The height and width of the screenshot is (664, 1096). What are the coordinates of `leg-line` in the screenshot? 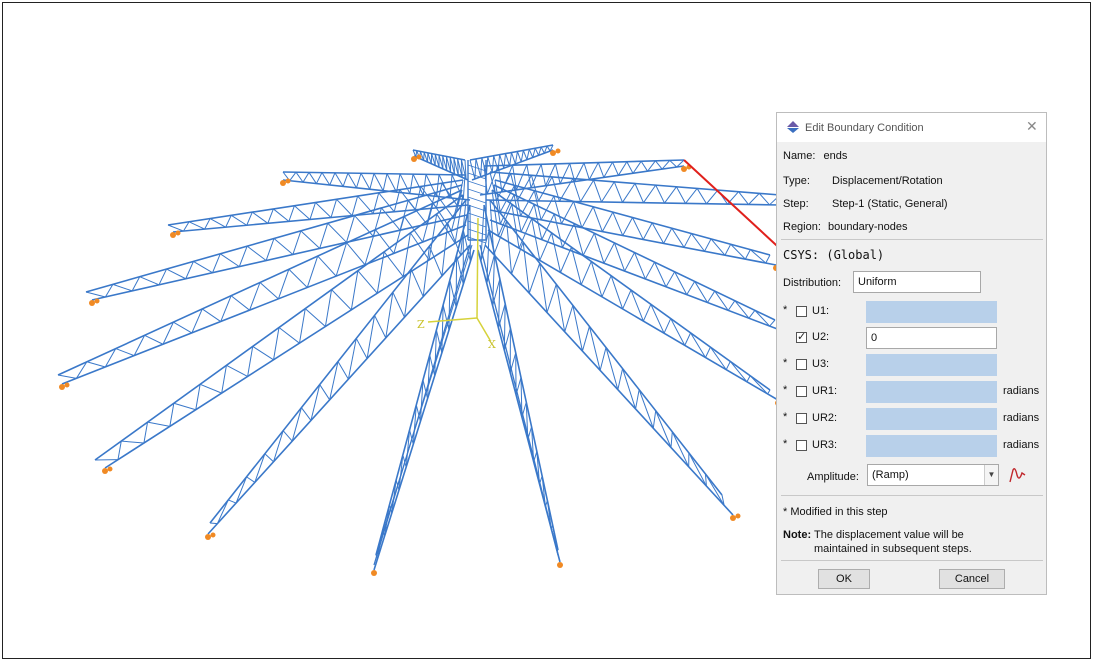 It's located at (519, 400).